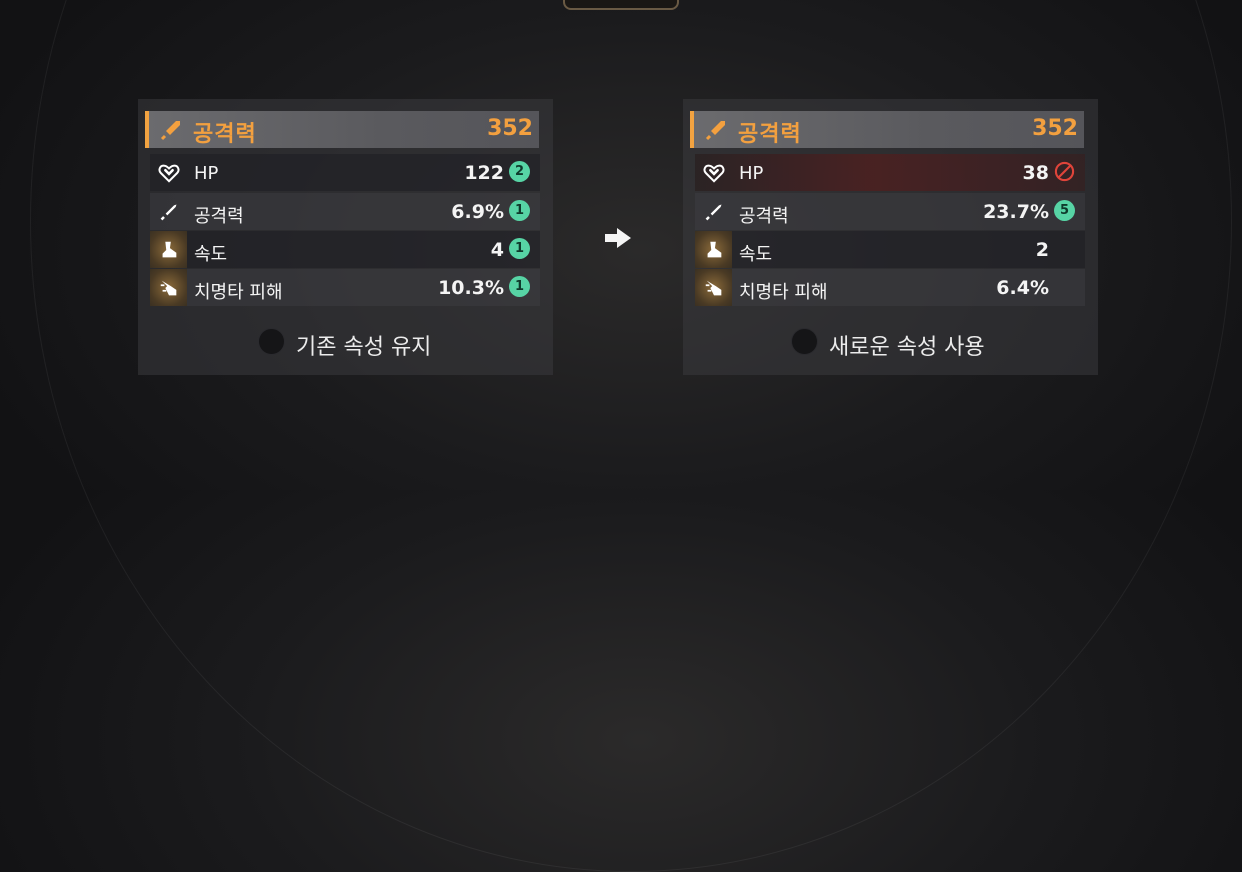  I want to click on sub-stat-value: 6.9%, so click(477, 212).